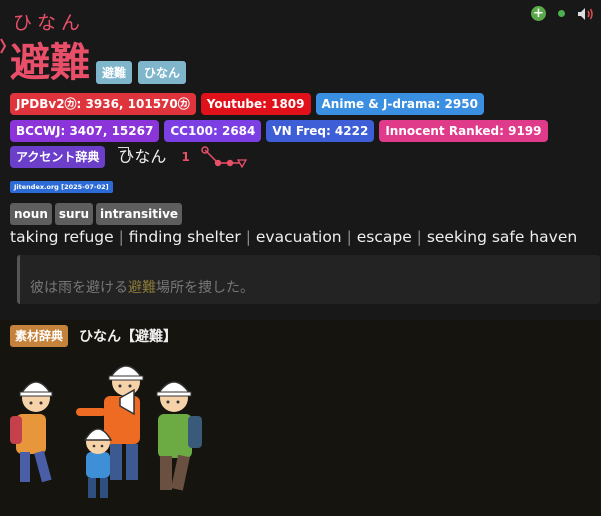 The height and width of the screenshot is (516, 601). What do you see at coordinates (31, 214) in the screenshot?
I see `pos-tag-noun: noun` at bounding box center [31, 214].